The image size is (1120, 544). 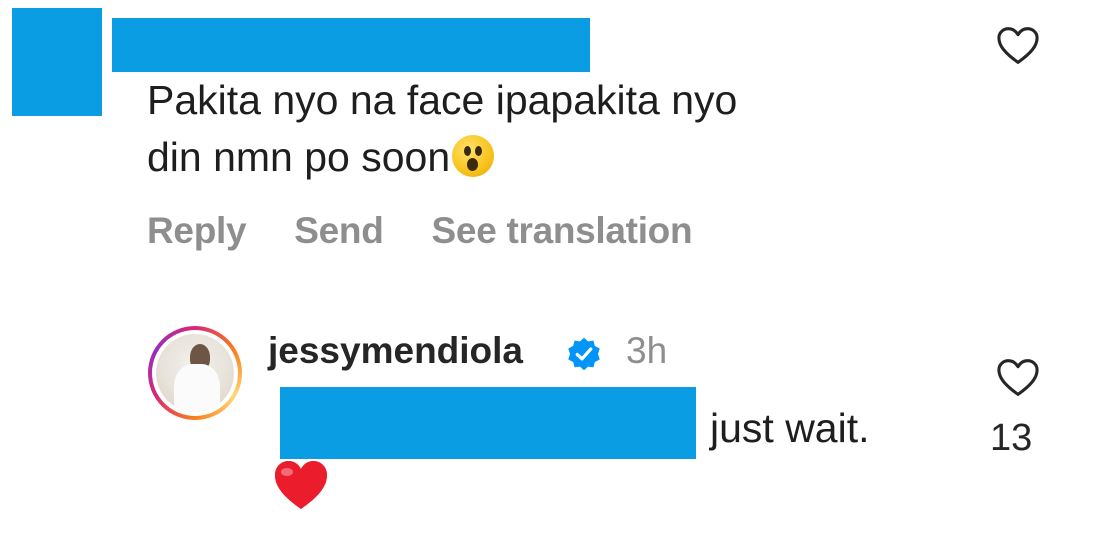 I want to click on comment-text-line-1: Pakita nyo na face ipapakita nyo, so click(x=442, y=100).